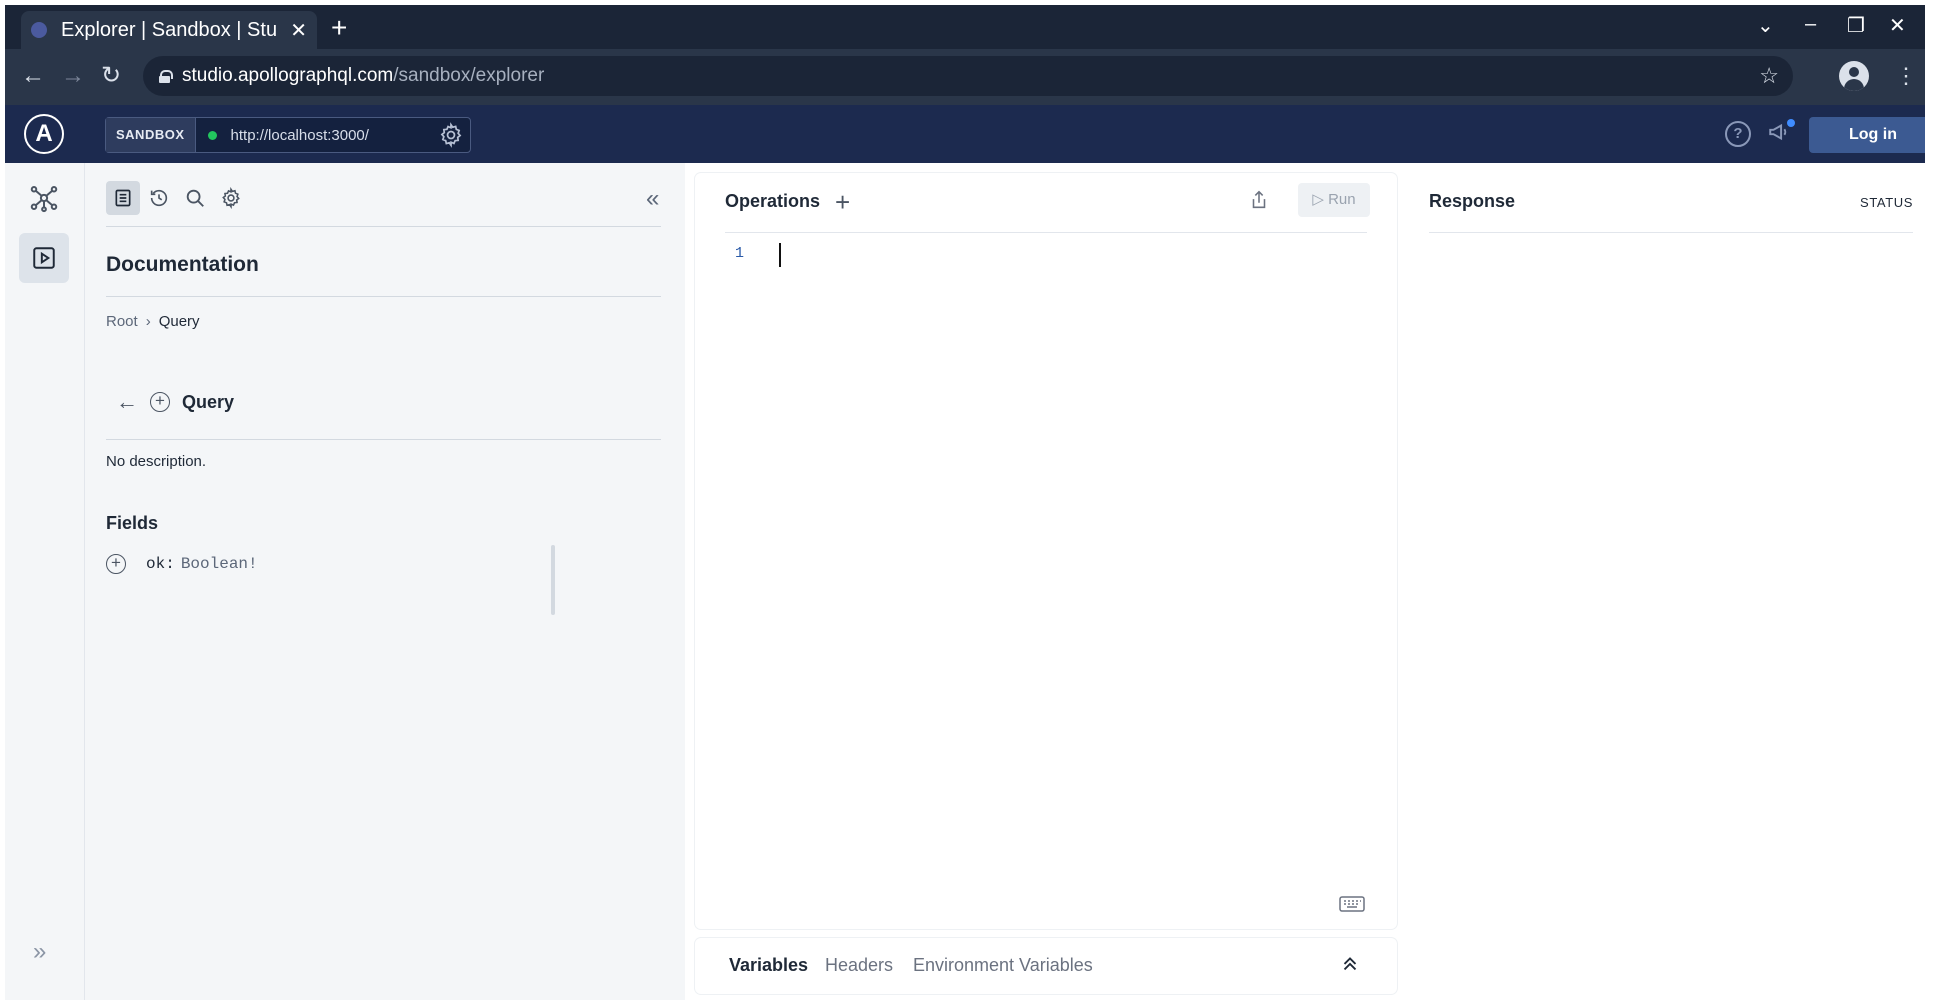  What do you see at coordinates (159, 198) in the screenshot?
I see `history-icon` at bounding box center [159, 198].